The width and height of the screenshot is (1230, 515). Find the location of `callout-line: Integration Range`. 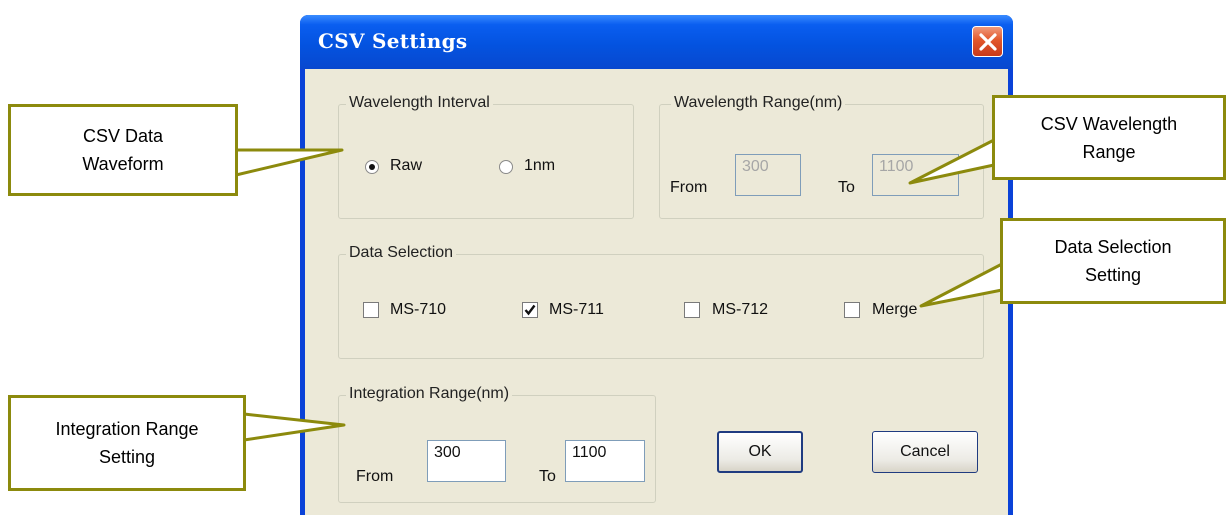

callout-line: Integration Range is located at coordinates (127, 429).